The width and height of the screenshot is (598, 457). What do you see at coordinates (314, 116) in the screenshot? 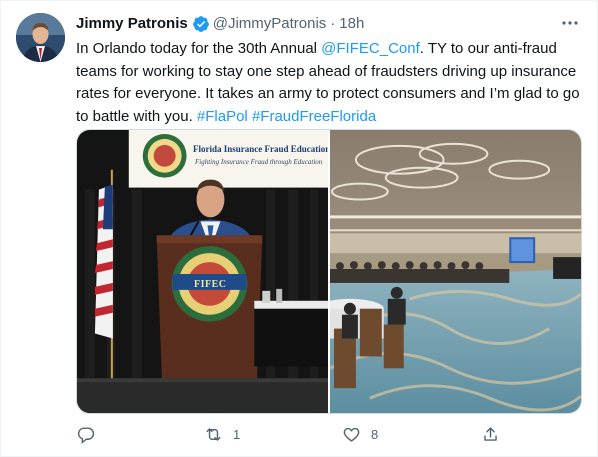
I see `hashtag-link: #FraudFreeFlorida` at bounding box center [314, 116].